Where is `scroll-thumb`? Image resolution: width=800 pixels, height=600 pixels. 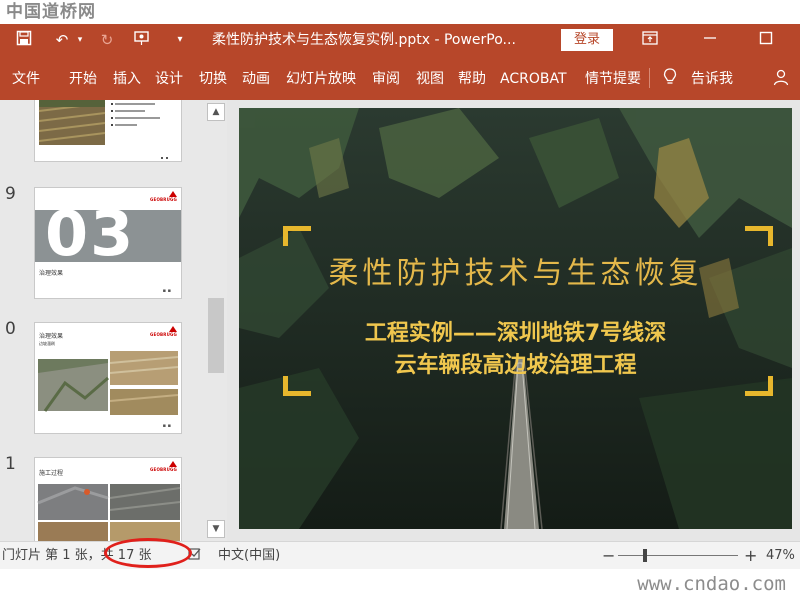
scroll-thumb is located at coordinates (216, 335).